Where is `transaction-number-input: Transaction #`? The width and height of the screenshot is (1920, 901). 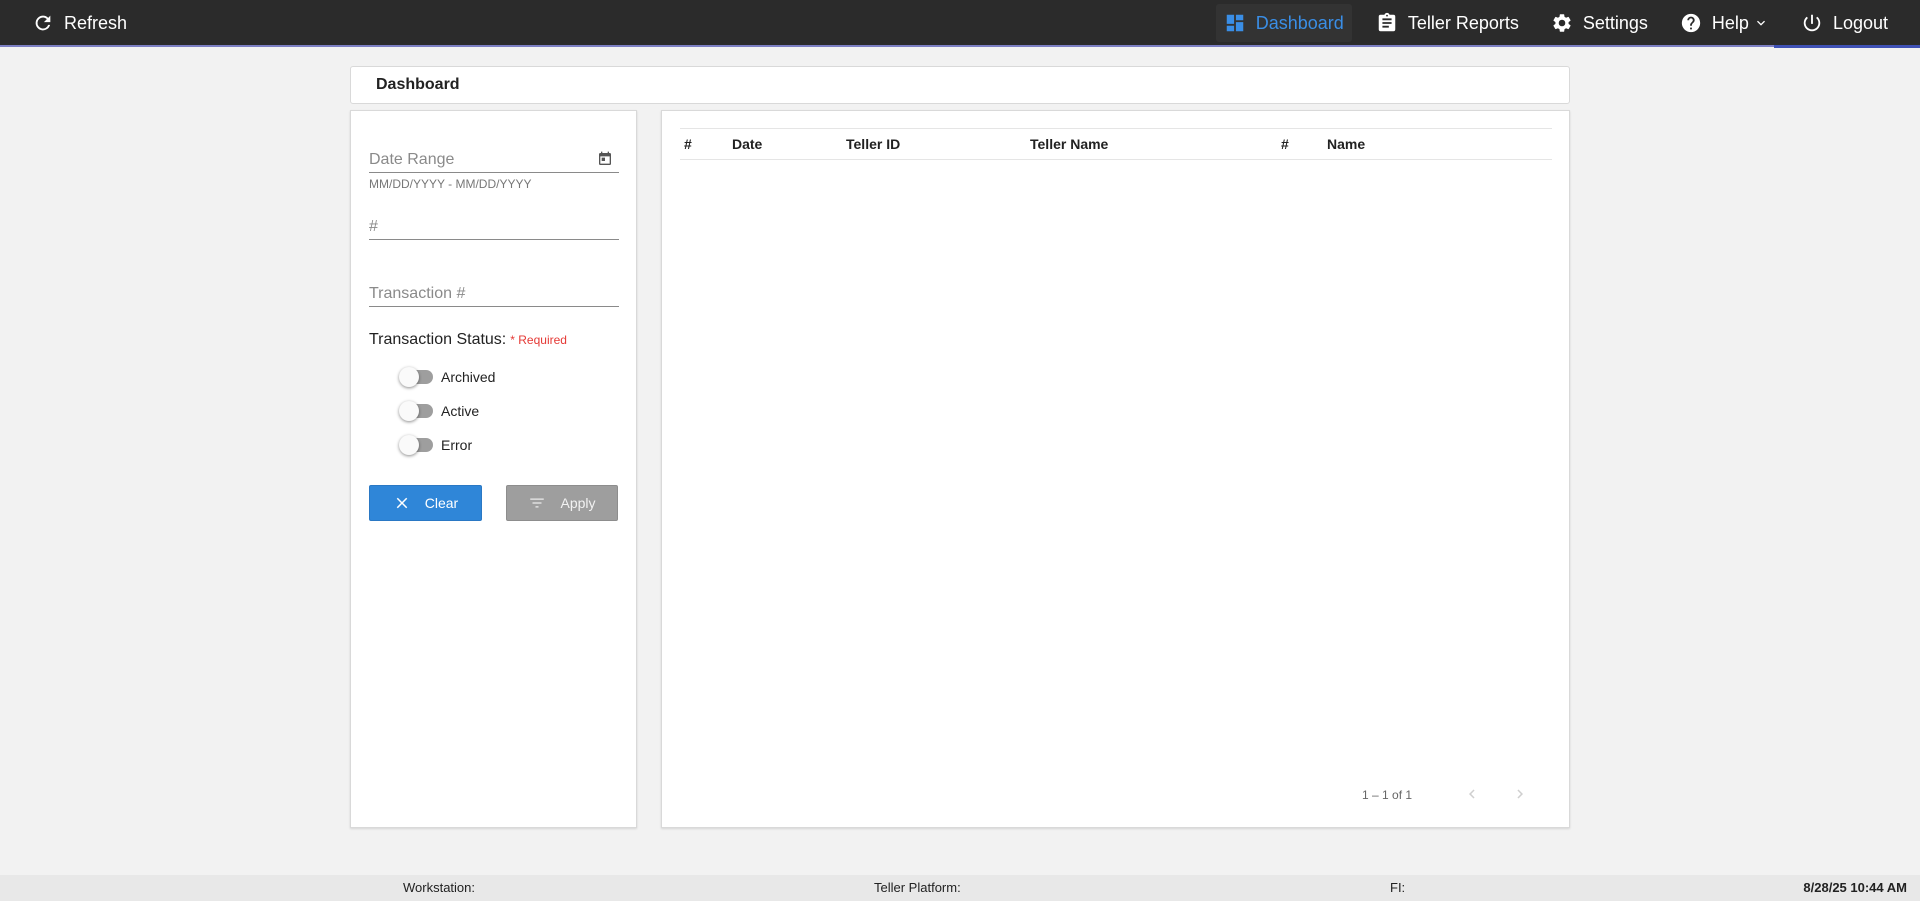 transaction-number-input: Transaction # is located at coordinates (494, 291).